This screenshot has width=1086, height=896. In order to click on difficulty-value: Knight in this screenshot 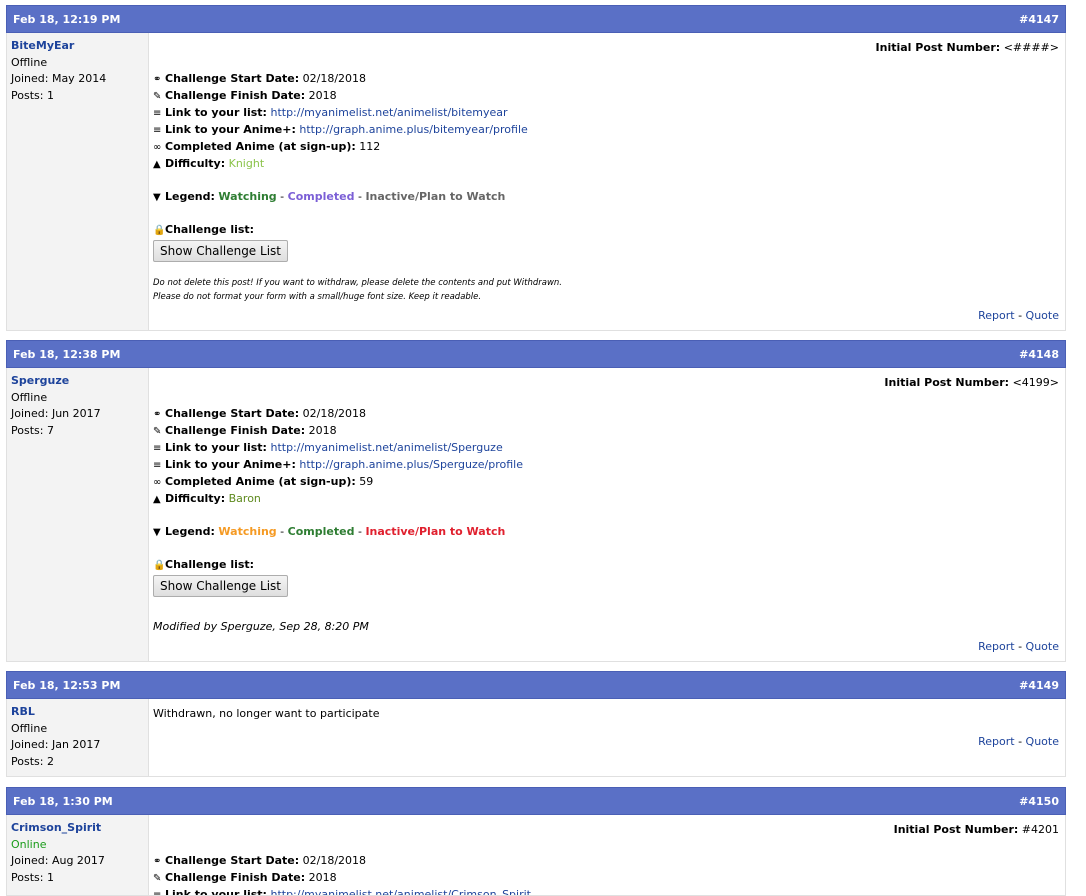, I will do `click(246, 163)`.